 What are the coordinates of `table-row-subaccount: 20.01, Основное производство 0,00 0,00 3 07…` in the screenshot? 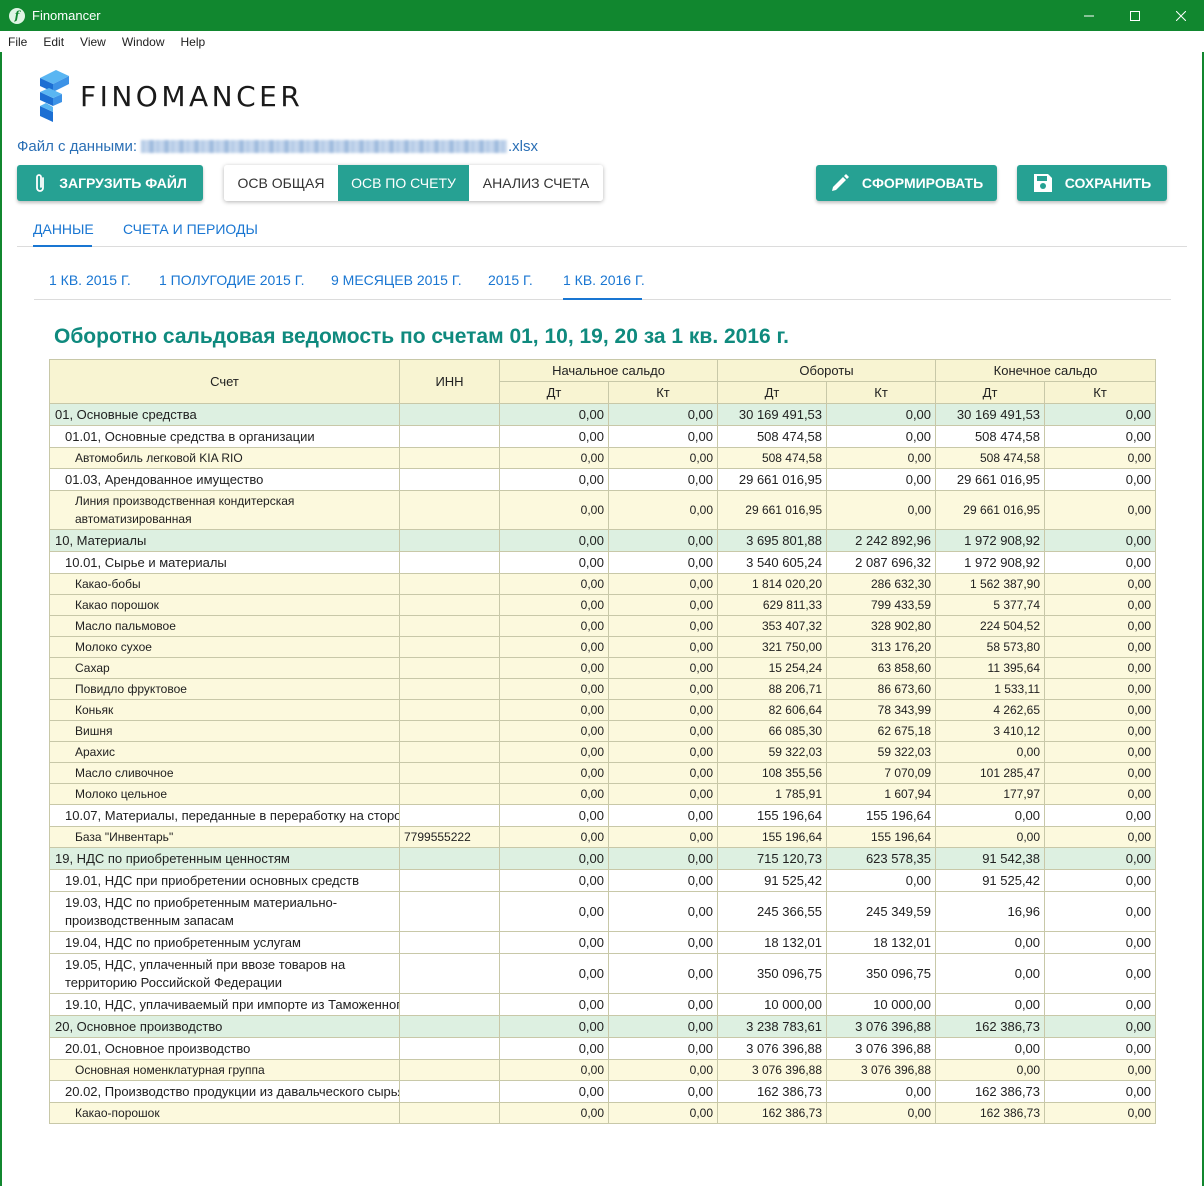 It's located at (603, 1048).